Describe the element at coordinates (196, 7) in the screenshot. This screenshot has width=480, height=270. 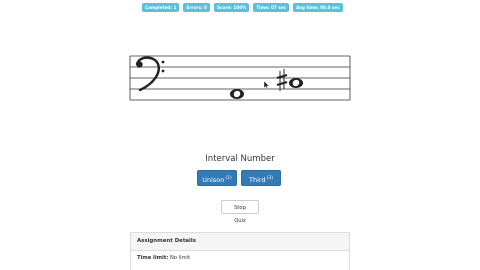
I see `errors-badge: Errors: 0` at that location.